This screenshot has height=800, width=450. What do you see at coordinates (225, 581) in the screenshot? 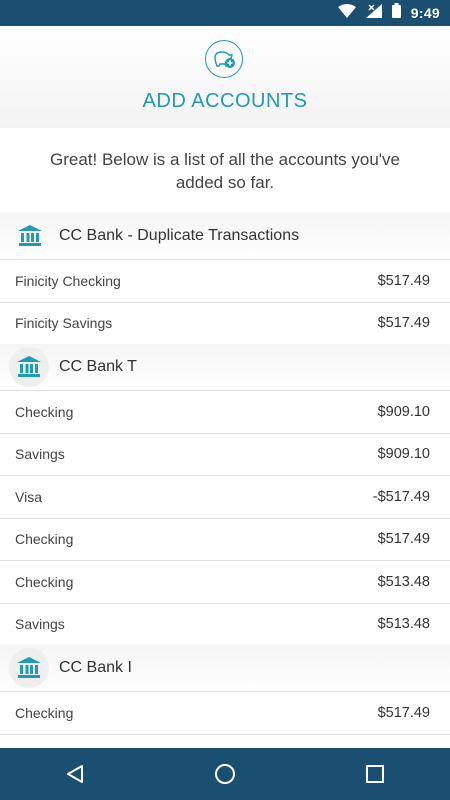
I see `account-row: Checking $513.48` at bounding box center [225, 581].